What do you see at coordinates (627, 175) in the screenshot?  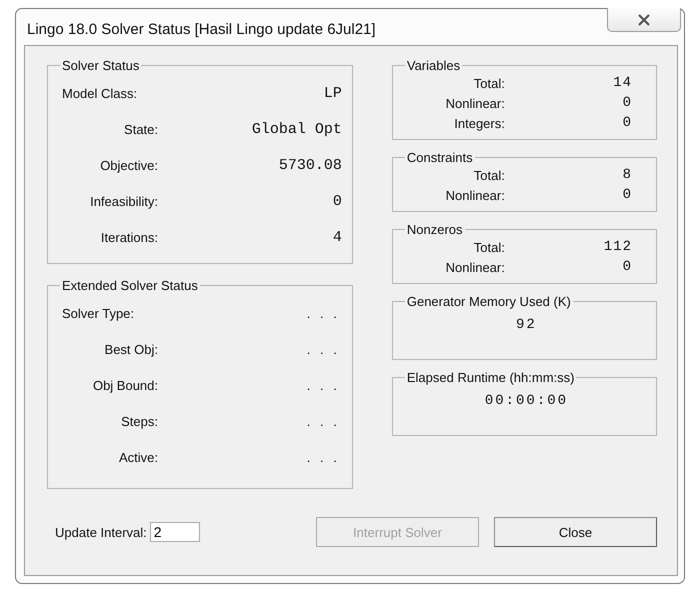 I see `field-value: 8` at bounding box center [627, 175].